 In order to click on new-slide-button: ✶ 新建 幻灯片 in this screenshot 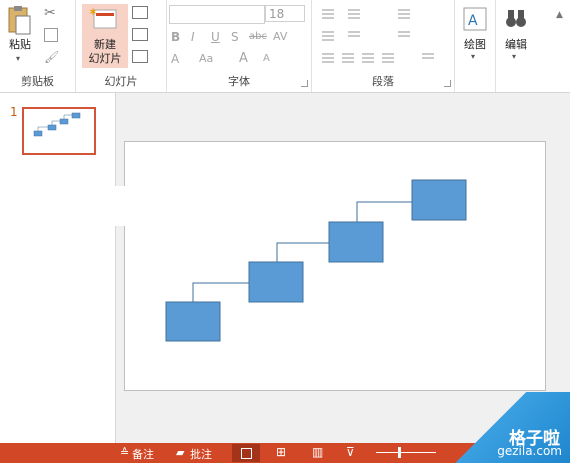, I will do `click(105, 36)`.